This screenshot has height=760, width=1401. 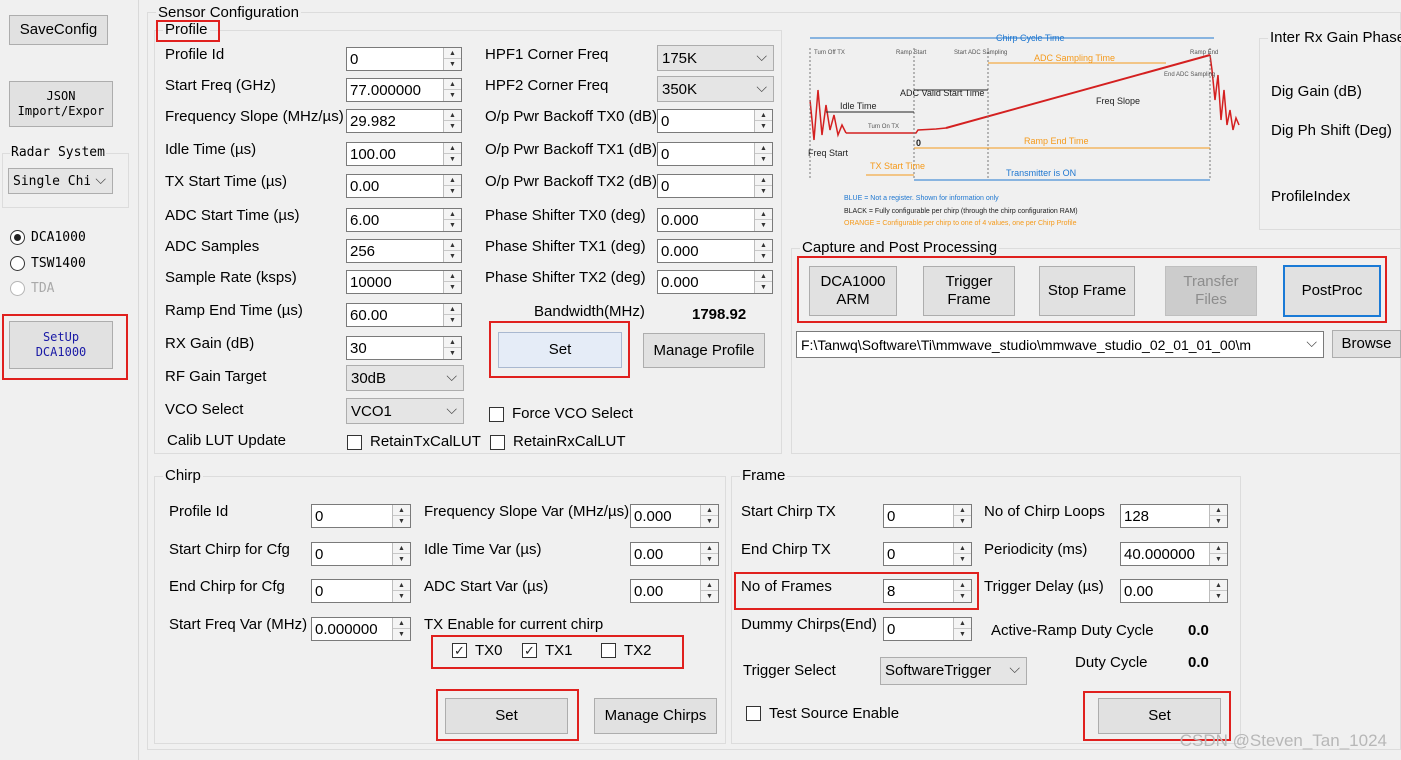 I want to click on tx0-checkbox: ✓, so click(x=459, y=650).